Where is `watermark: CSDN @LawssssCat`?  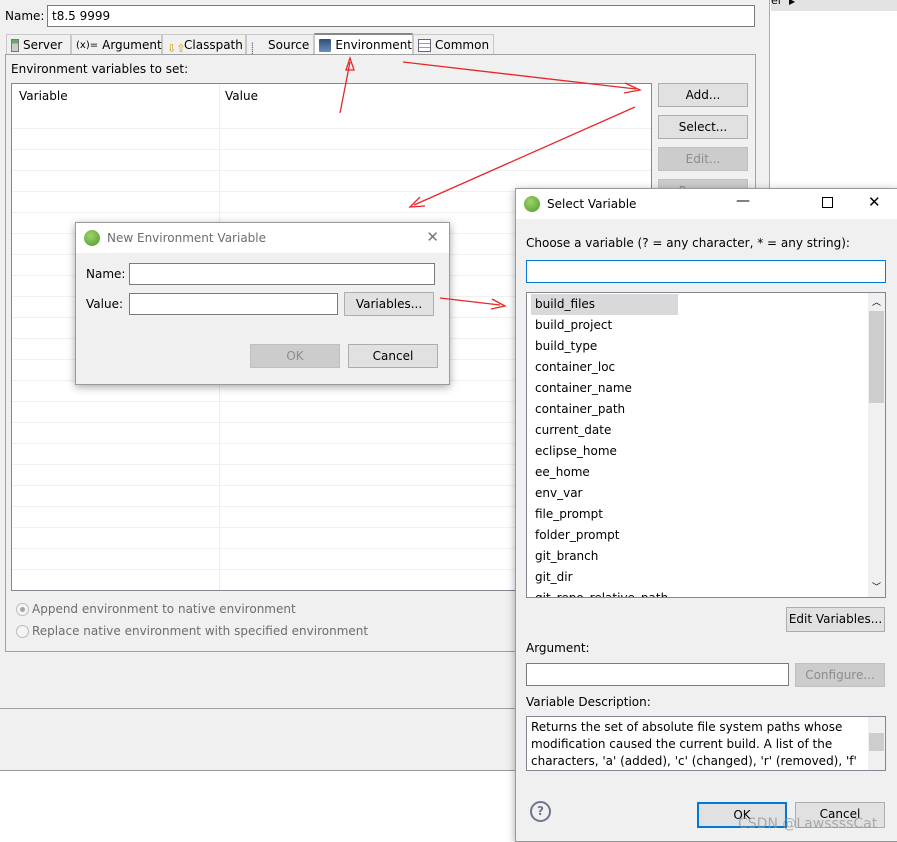 watermark: CSDN @LawssssCat is located at coordinates (808, 824).